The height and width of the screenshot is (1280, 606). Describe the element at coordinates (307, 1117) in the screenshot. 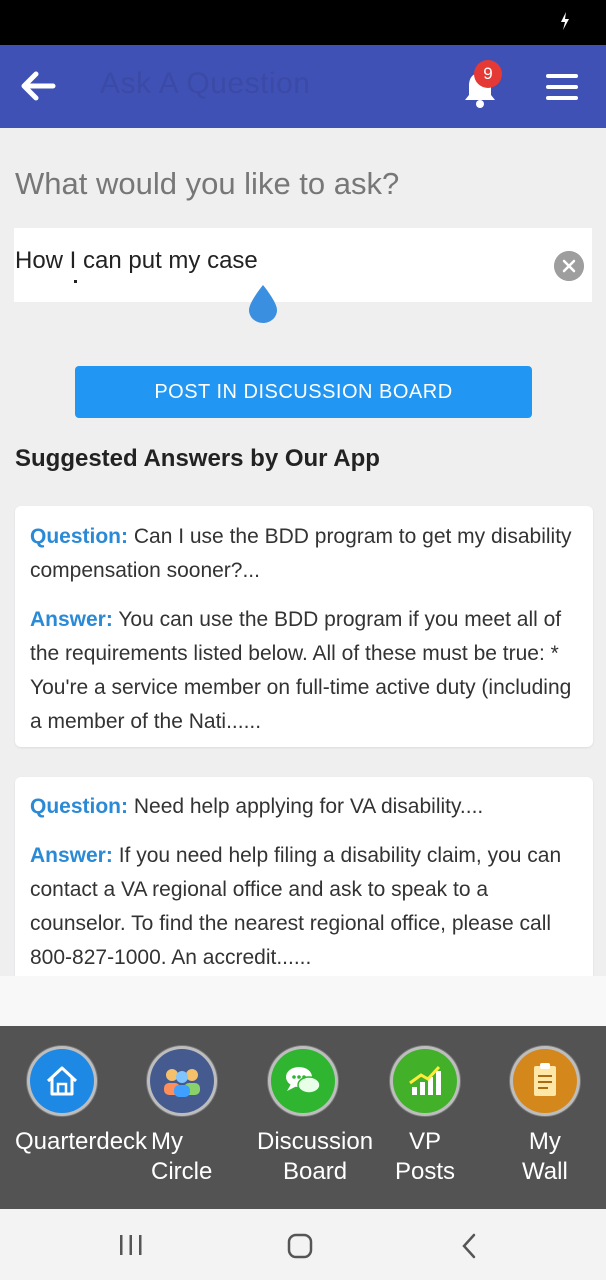

I see `nav-discussion-board: Discussion Board` at that location.